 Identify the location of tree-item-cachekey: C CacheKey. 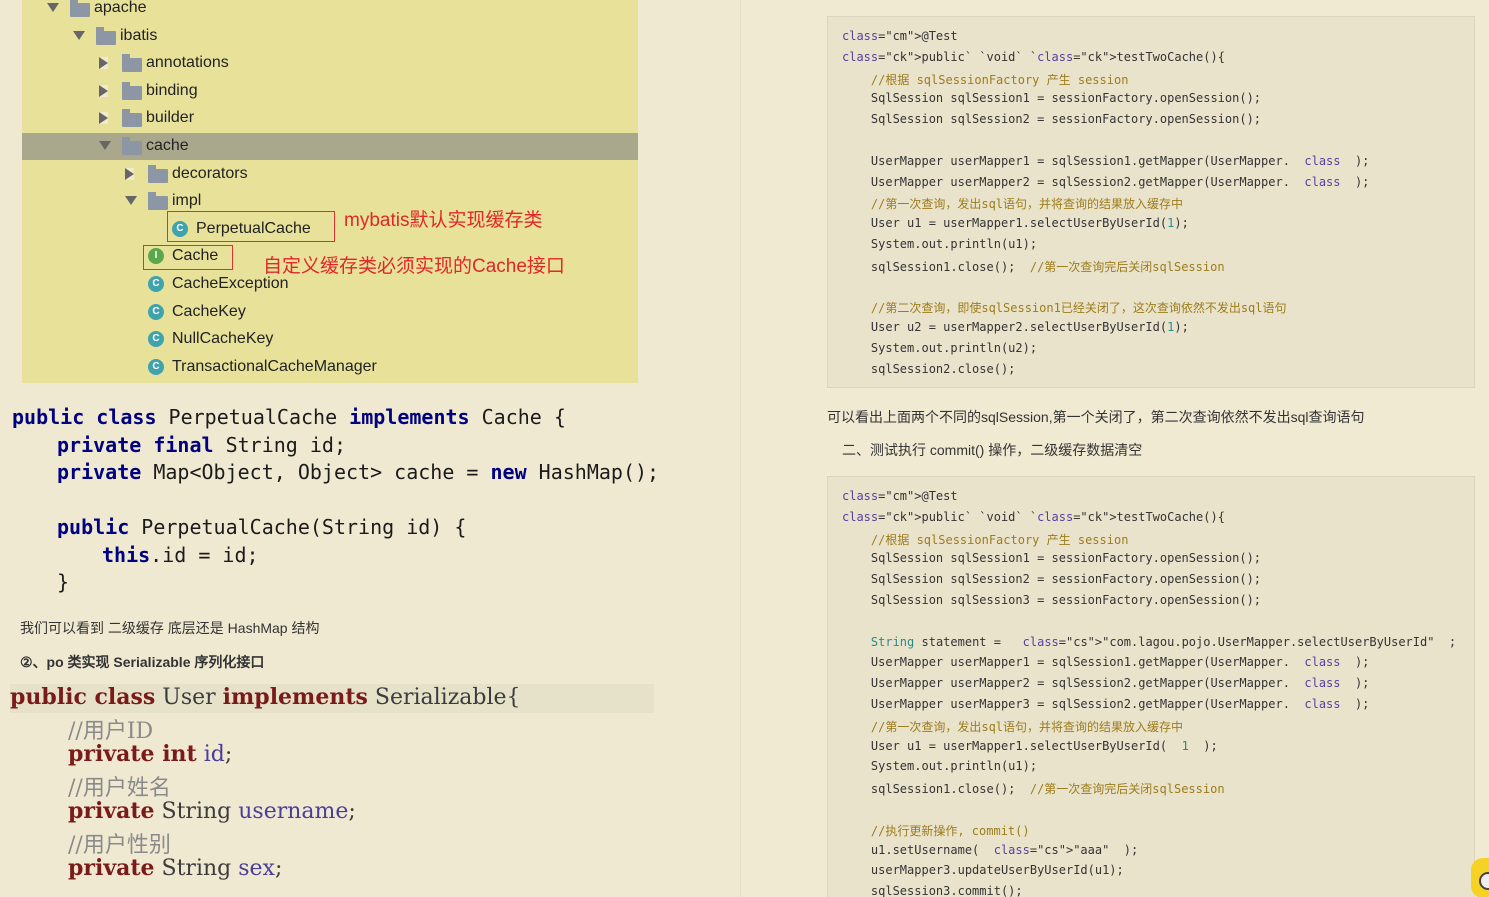
(330, 312).